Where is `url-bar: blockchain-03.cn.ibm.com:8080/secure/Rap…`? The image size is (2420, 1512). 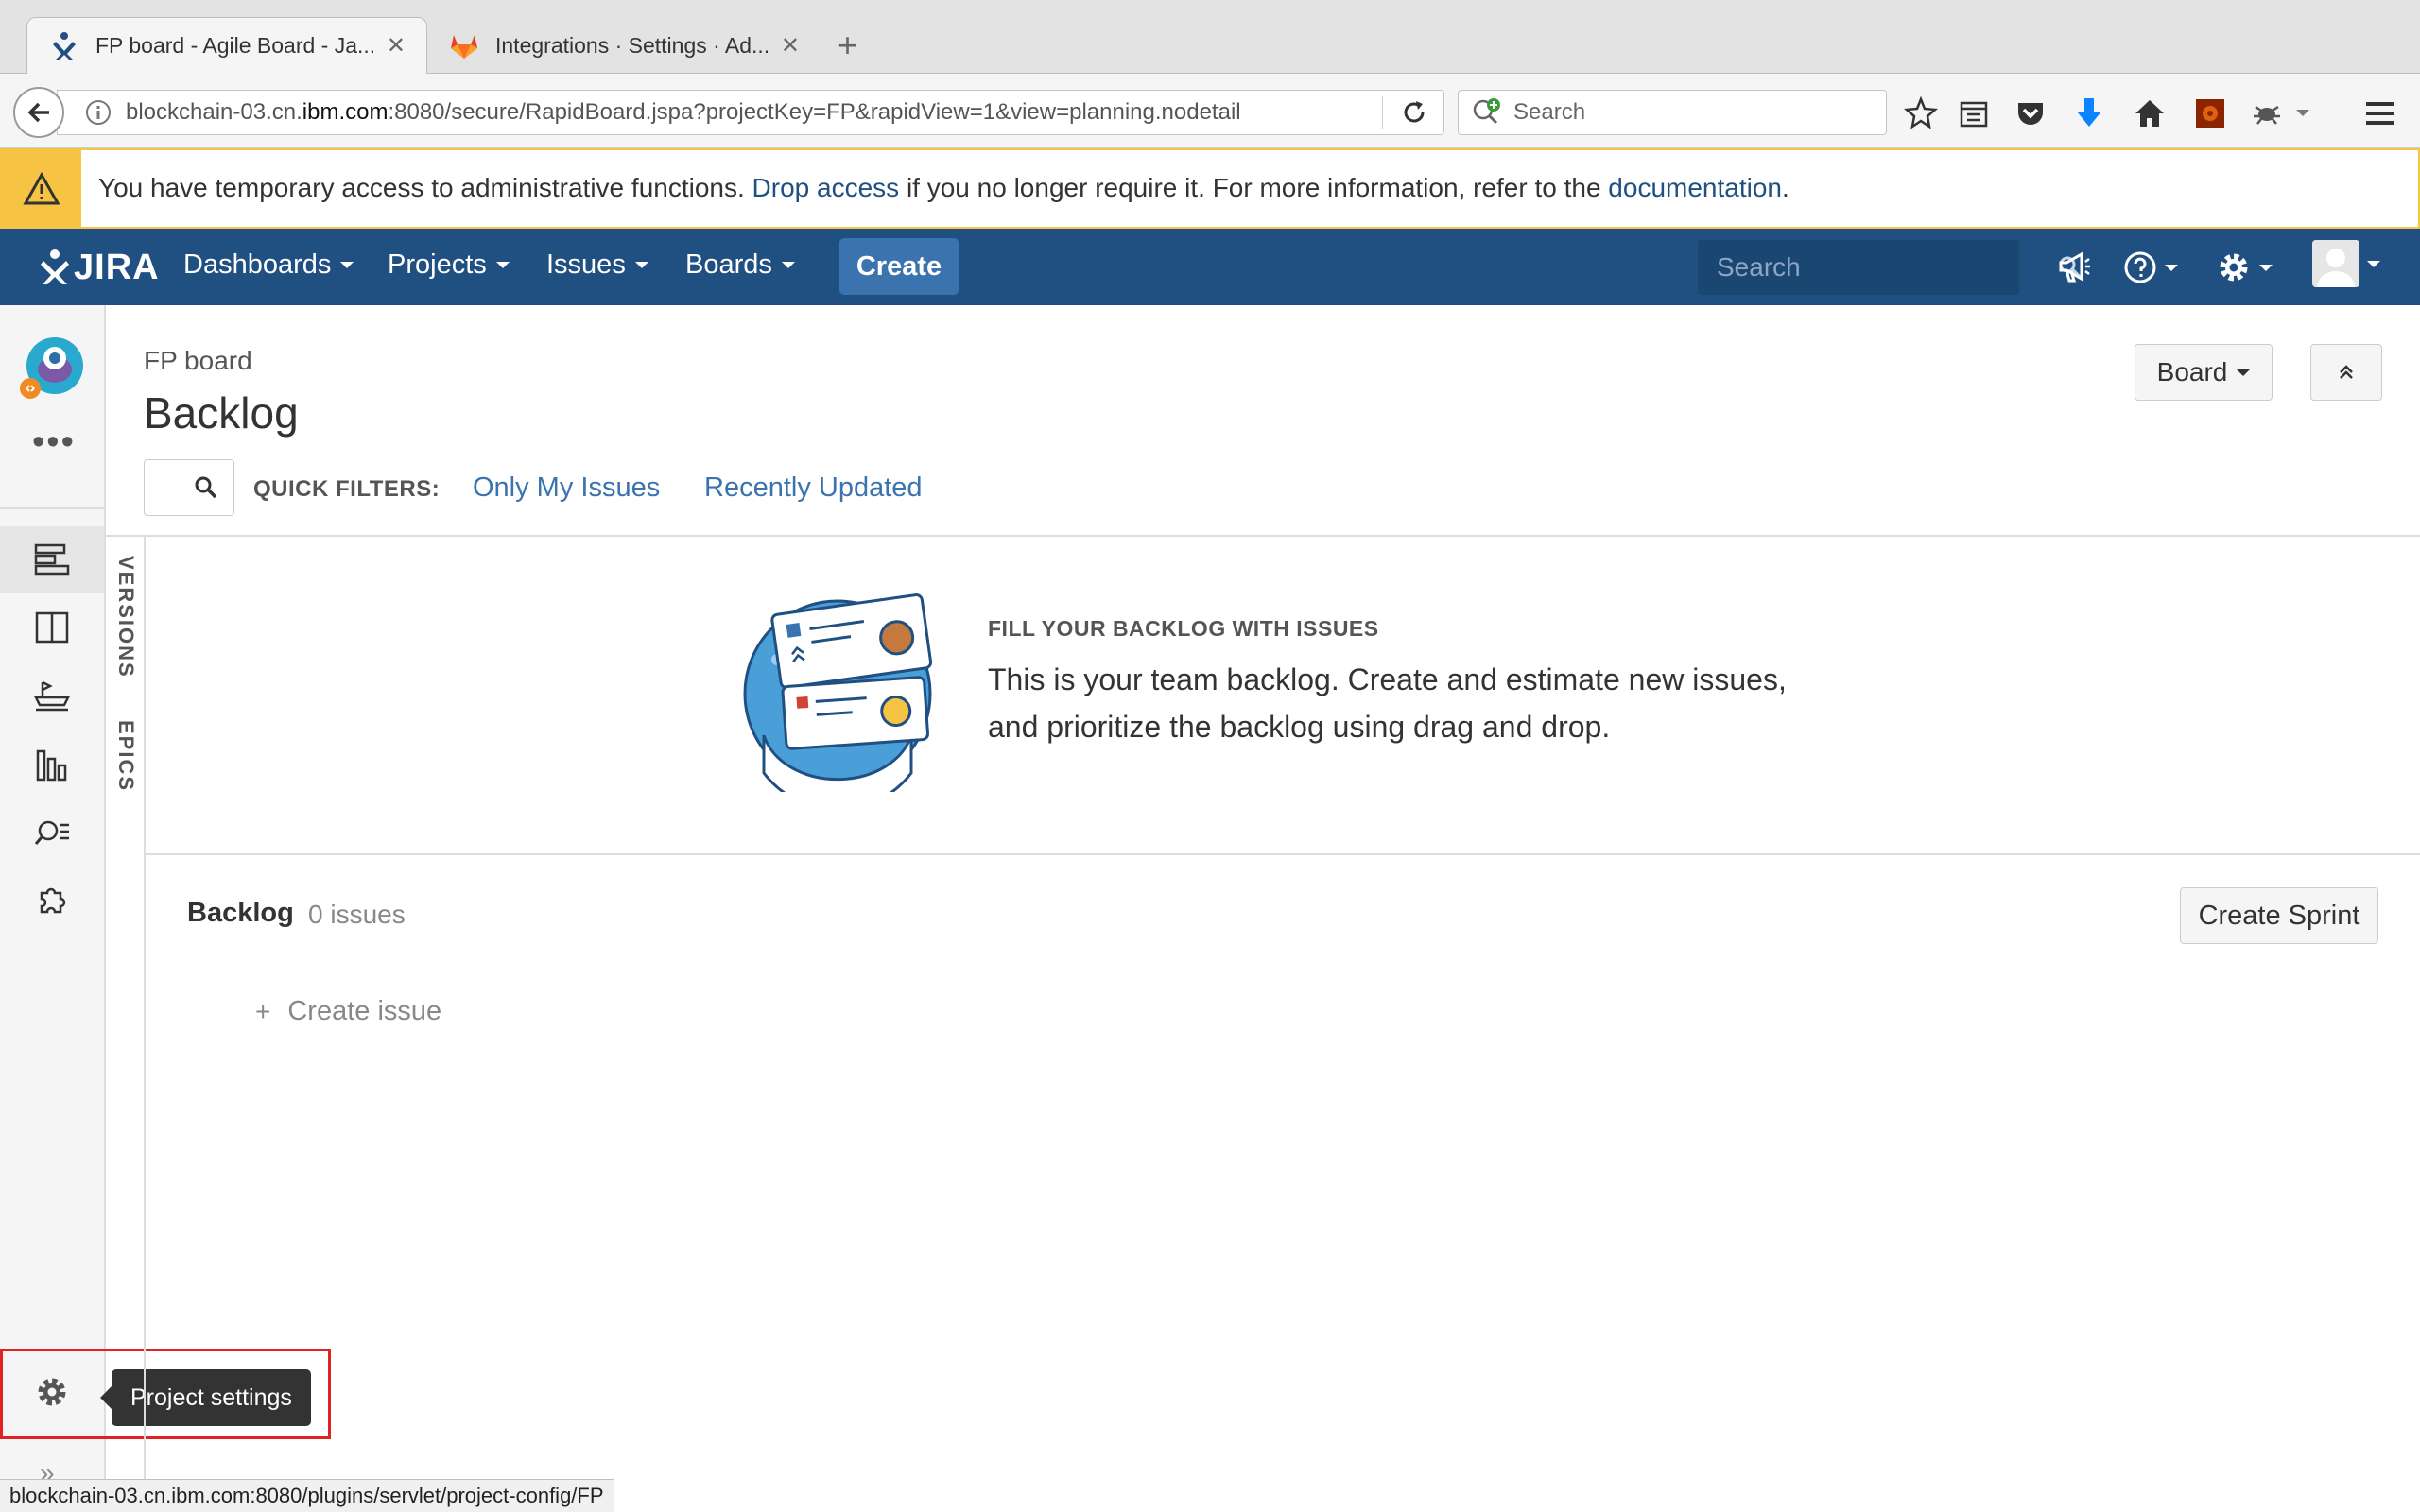
url-bar: blockchain-03.cn.ibm.com:8080/secure/Rap… is located at coordinates (750, 112).